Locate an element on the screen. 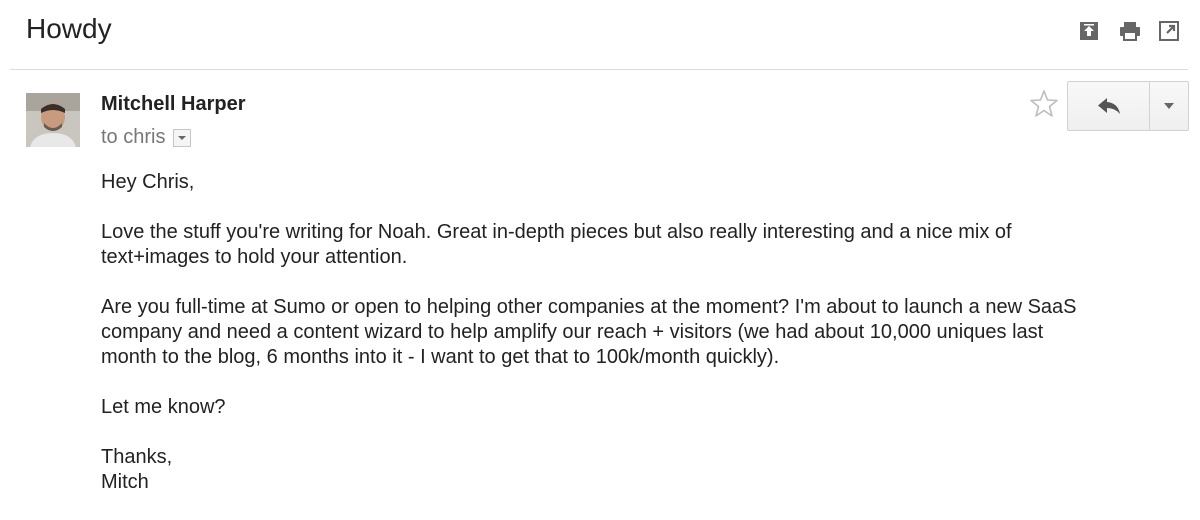  print-icon is located at coordinates (1129, 31).